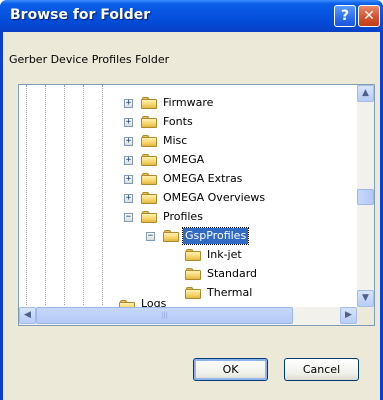 The width and height of the screenshot is (383, 400). Describe the element at coordinates (203, 178) in the screenshot. I see `tree-item-label: OMEGA Extras` at that location.